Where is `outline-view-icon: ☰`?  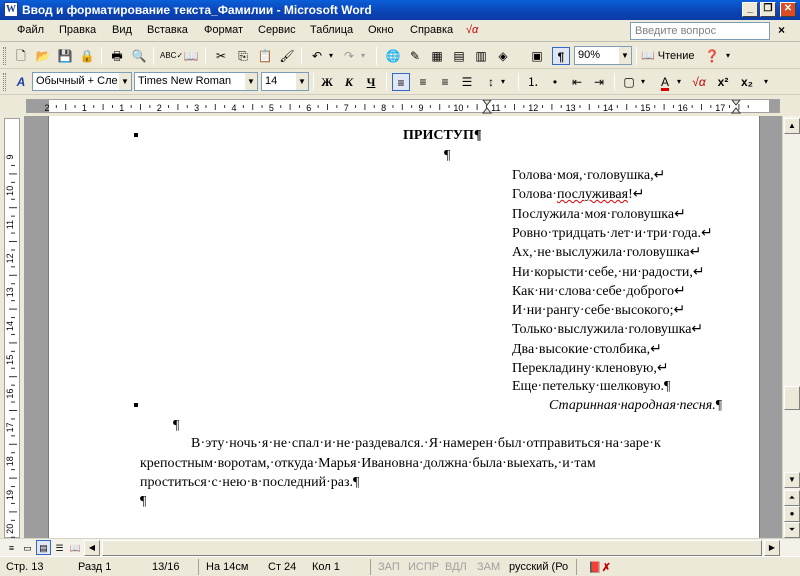
outline-view-icon: ☰ is located at coordinates (59, 547).